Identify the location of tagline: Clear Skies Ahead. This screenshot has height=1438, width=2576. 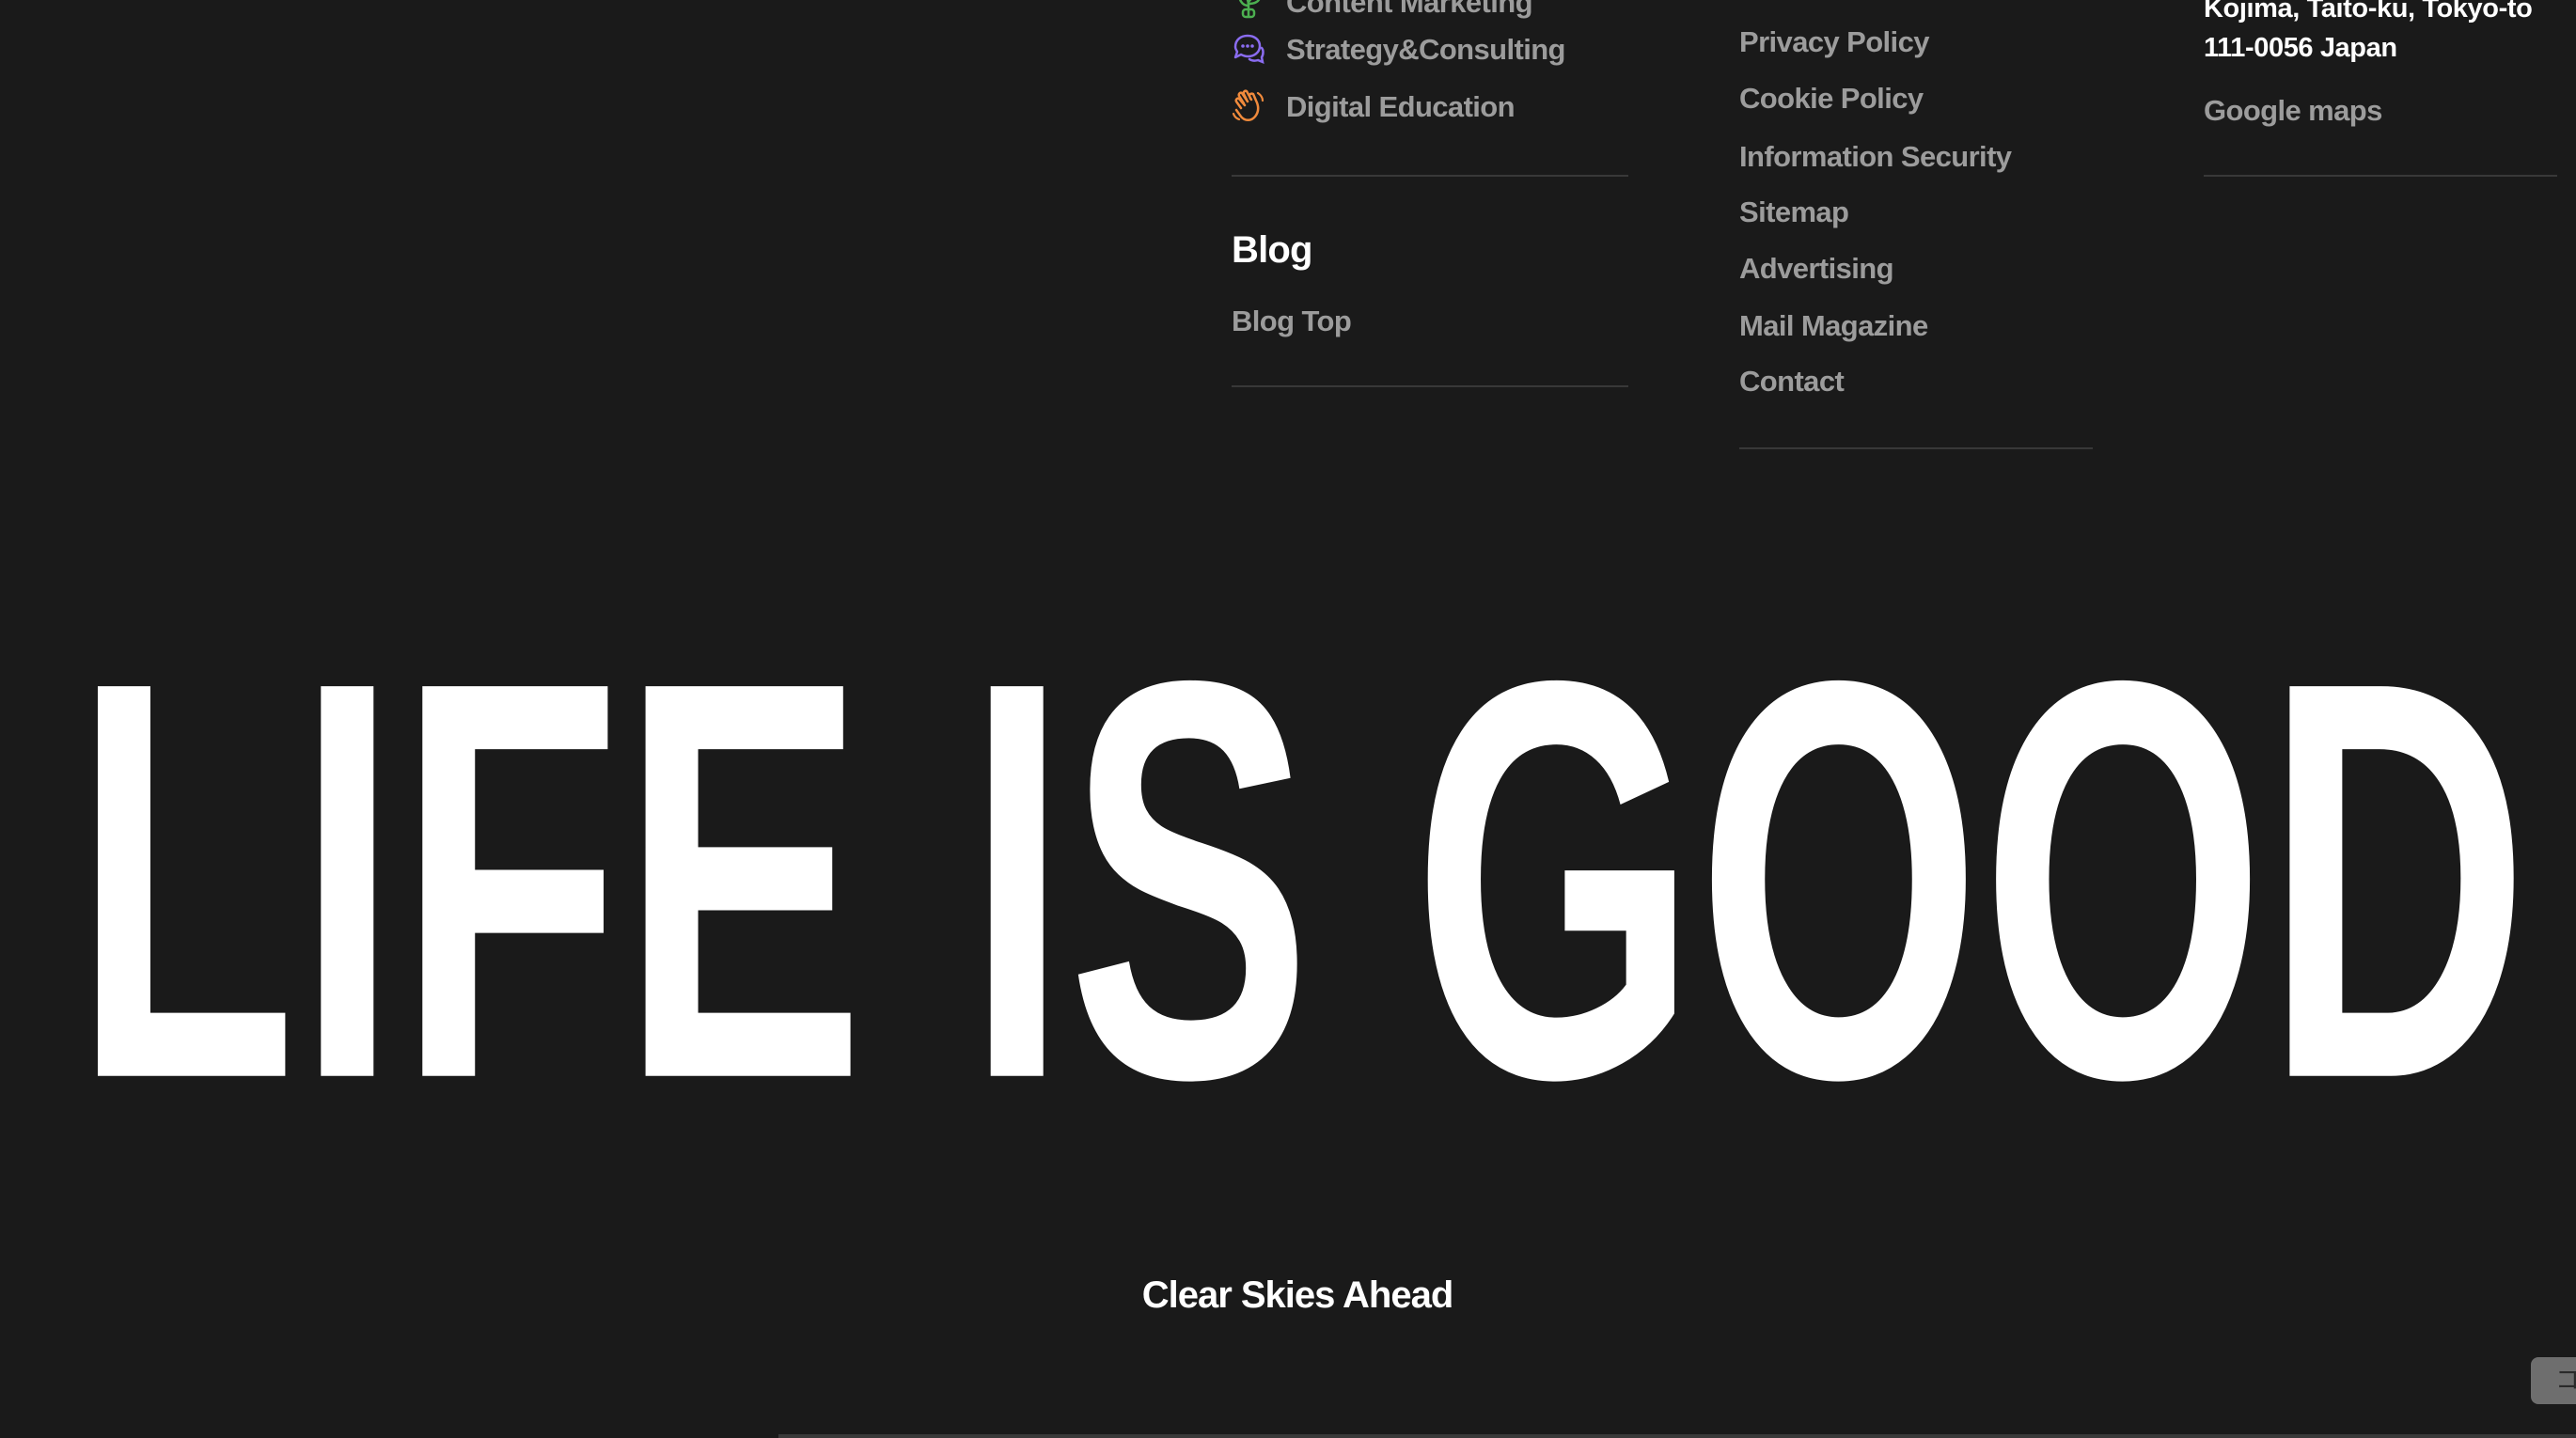
(1297, 1295).